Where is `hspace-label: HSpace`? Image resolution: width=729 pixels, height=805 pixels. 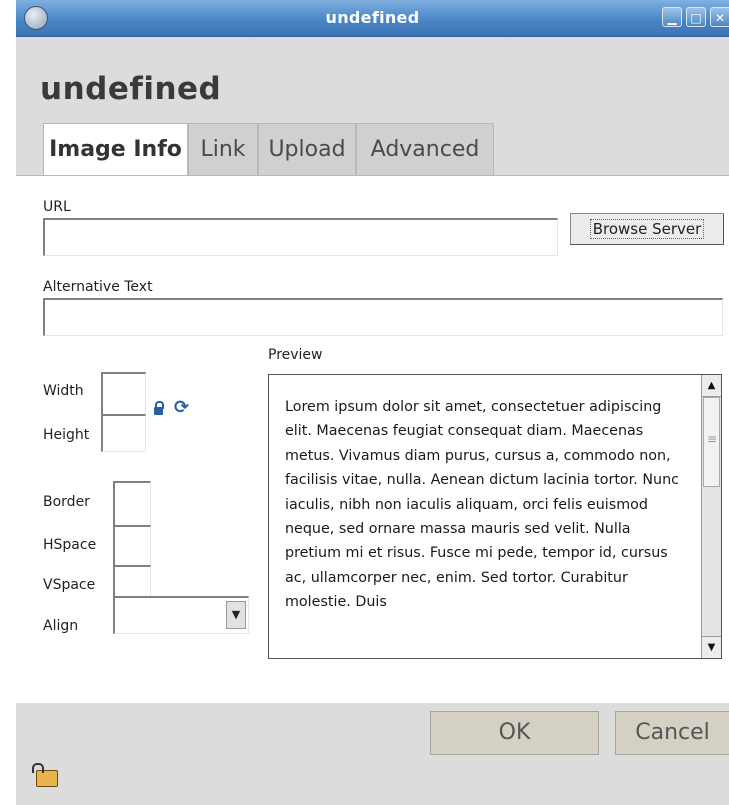
hspace-label: HSpace is located at coordinates (70, 545).